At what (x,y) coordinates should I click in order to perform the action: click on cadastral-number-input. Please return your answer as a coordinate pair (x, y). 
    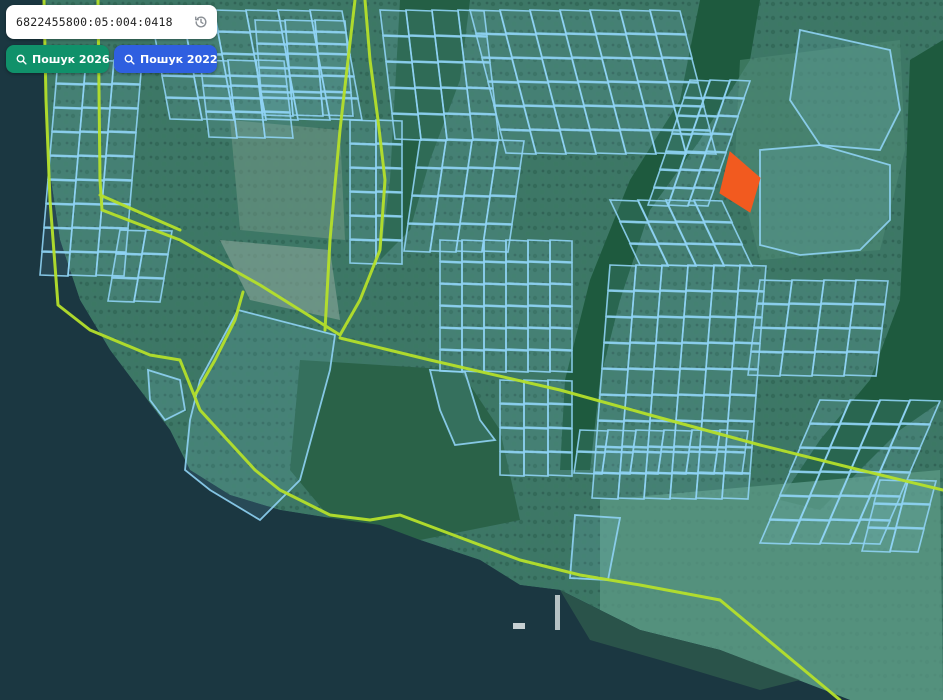
    Looking at the image, I should click on (104, 22).